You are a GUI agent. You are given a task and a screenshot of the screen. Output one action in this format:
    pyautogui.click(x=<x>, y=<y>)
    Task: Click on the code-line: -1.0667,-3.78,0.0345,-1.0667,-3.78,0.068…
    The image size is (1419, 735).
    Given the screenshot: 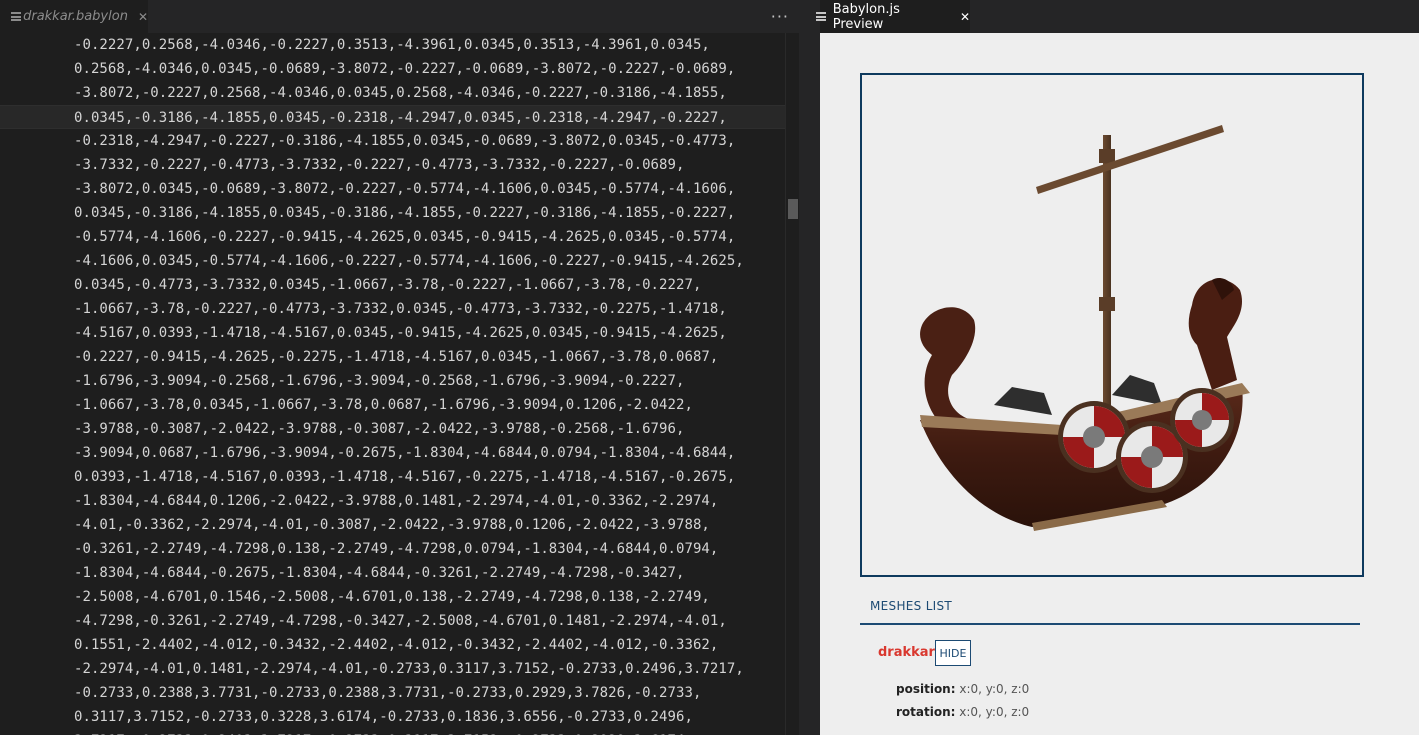 What is the action you would take?
    pyautogui.click(x=392, y=405)
    